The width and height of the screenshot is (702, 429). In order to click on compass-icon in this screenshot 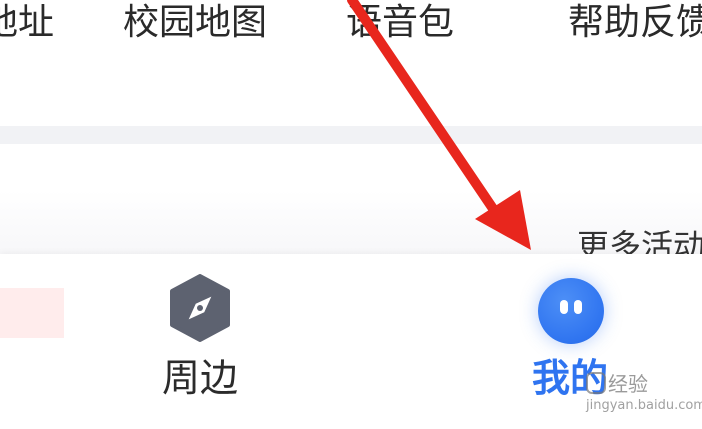, I will do `click(200, 308)`.